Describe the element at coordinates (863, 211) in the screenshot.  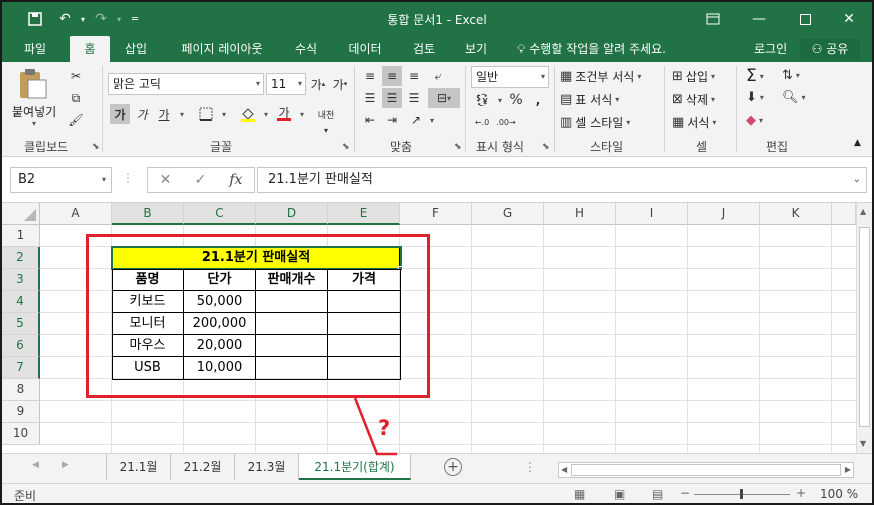
I see `scroll-up-icon: ▲` at that location.